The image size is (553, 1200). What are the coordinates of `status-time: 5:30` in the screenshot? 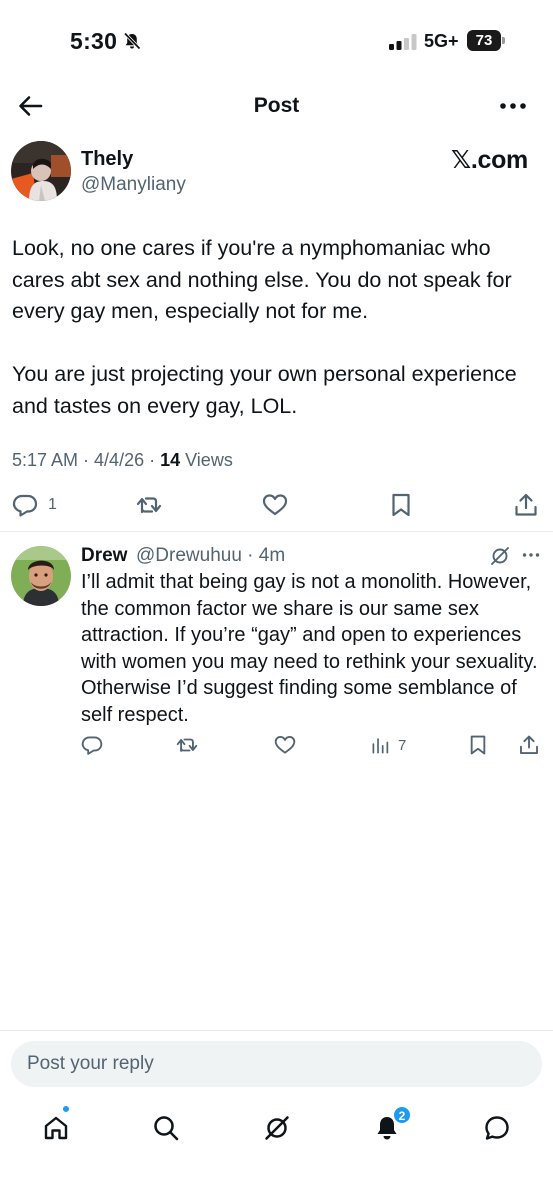 It's located at (94, 41).